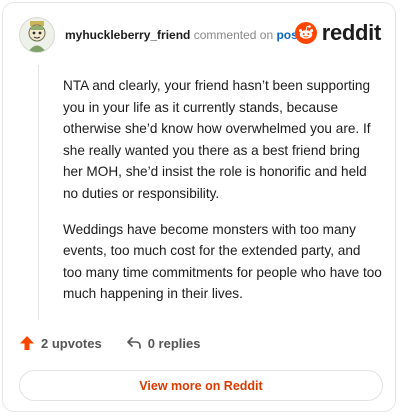  I want to click on reply-count: 0 replies, so click(174, 343).